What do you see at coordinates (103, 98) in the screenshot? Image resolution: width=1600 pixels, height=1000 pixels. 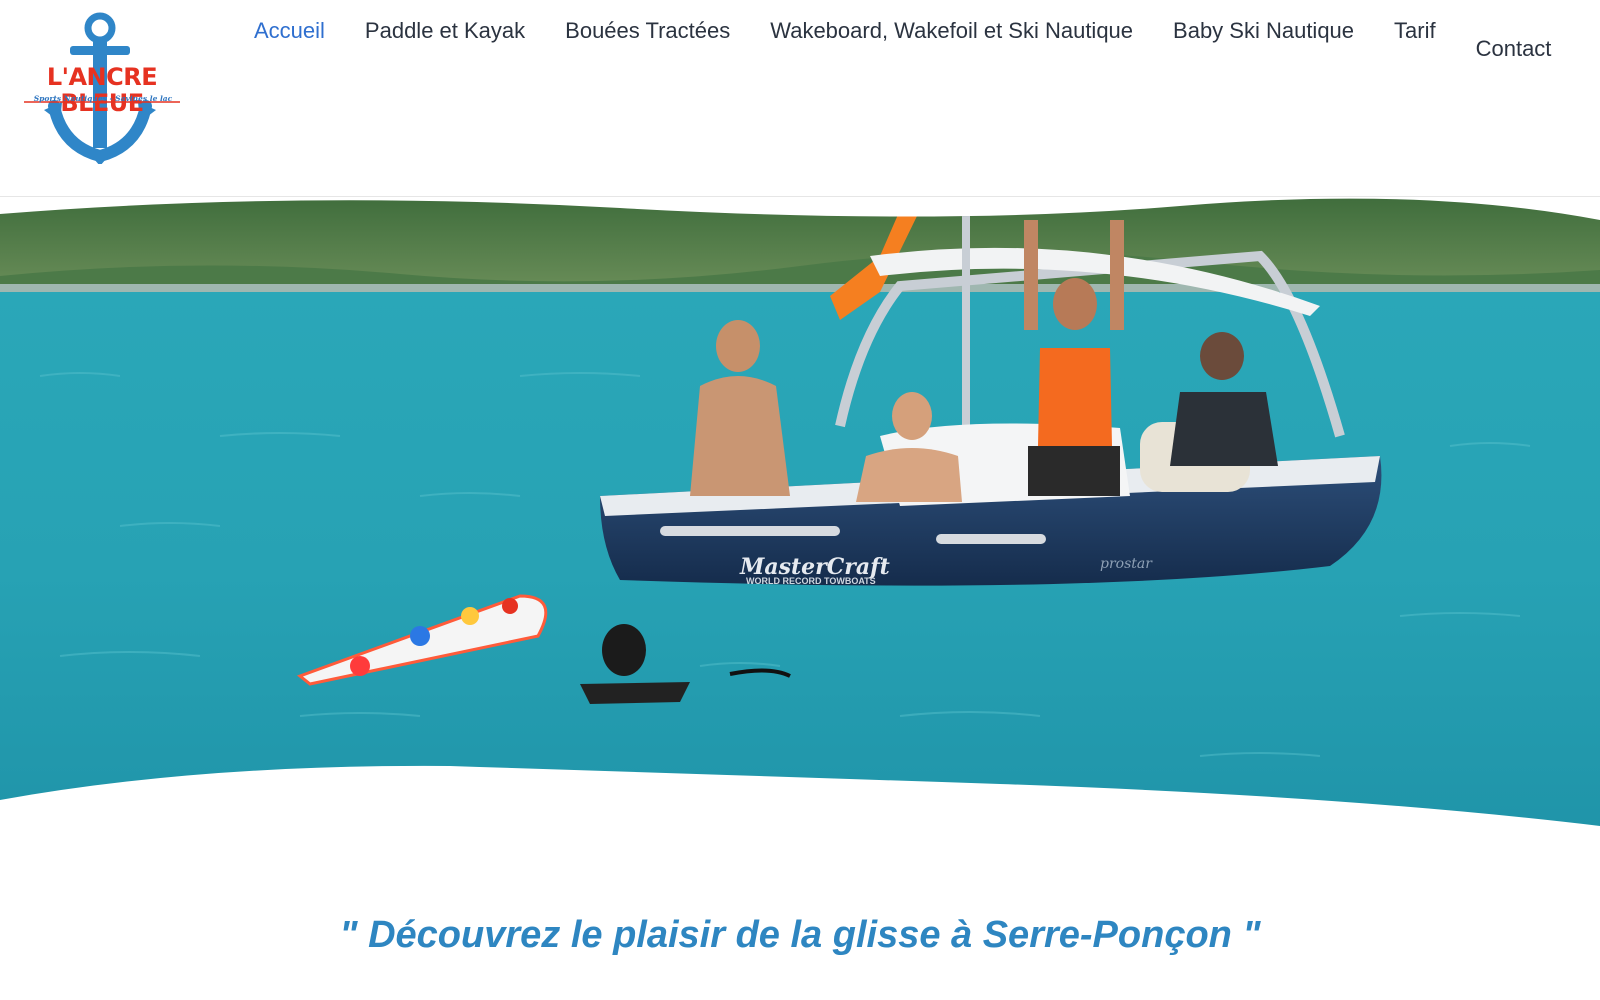 I see `logo-tagline: Sports Nautiques - Savines le lac` at bounding box center [103, 98].